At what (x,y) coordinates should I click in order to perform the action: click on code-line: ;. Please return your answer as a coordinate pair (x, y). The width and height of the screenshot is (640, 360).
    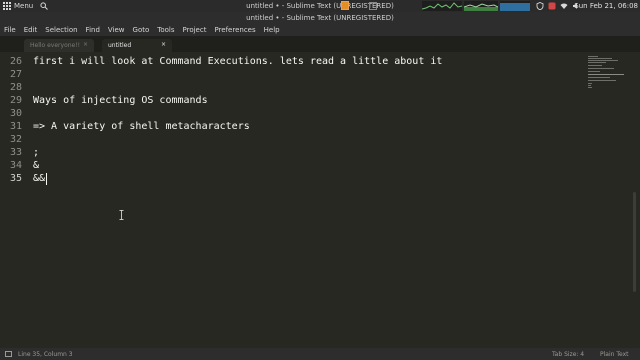
    Looking at the image, I should click on (36, 152).